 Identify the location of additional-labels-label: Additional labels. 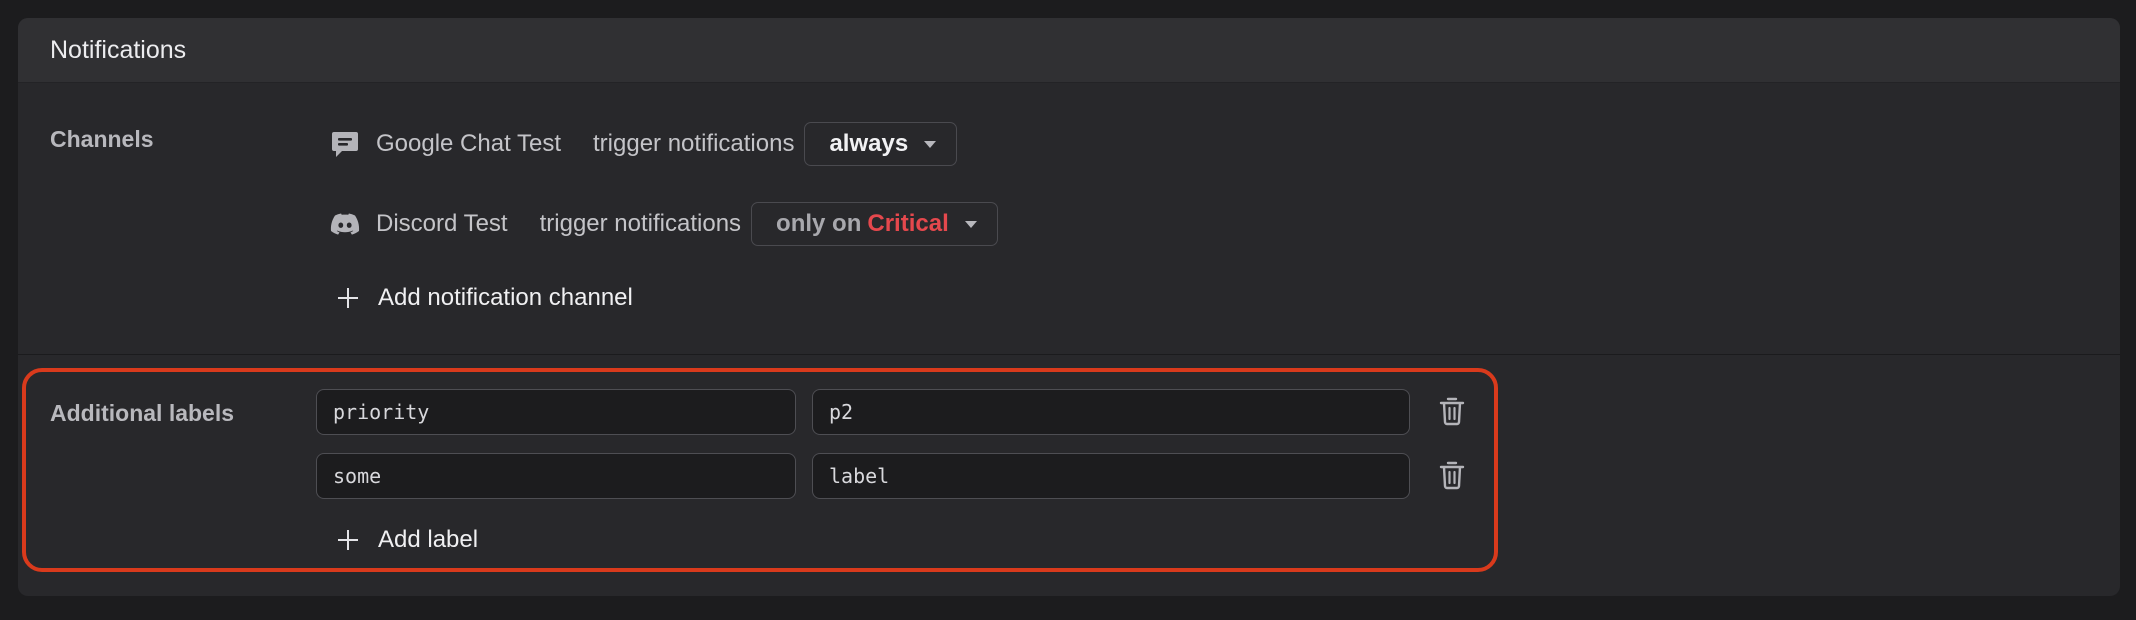
(142, 413).